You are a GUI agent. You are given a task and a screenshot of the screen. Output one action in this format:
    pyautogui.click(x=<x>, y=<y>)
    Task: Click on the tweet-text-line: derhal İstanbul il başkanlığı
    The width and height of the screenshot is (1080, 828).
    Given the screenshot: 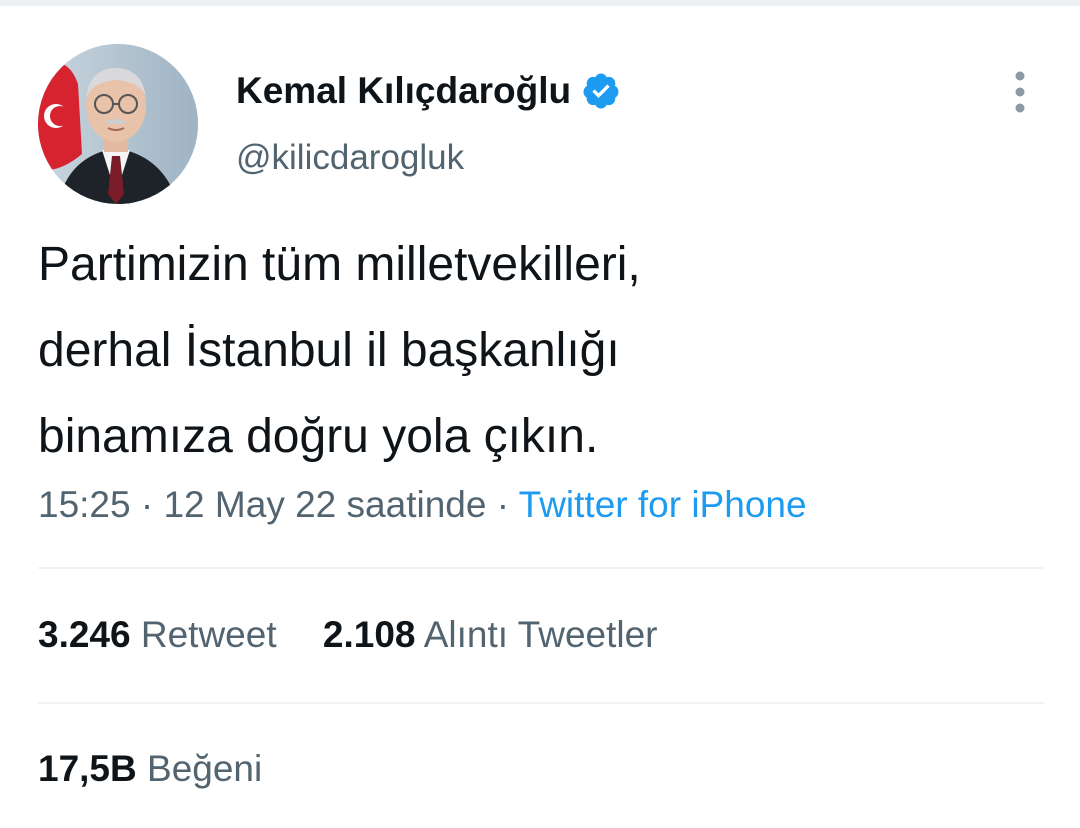 What is the action you would take?
    pyautogui.click(x=329, y=350)
    